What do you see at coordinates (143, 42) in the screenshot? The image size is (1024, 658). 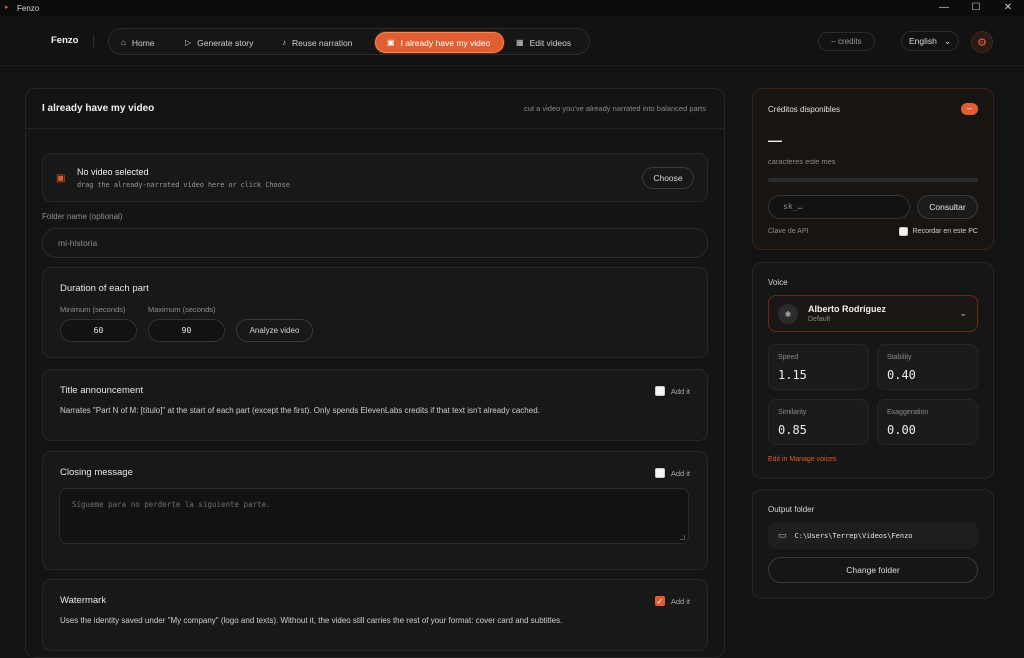 I see `nav-home-label: Home` at bounding box center [143, 42].